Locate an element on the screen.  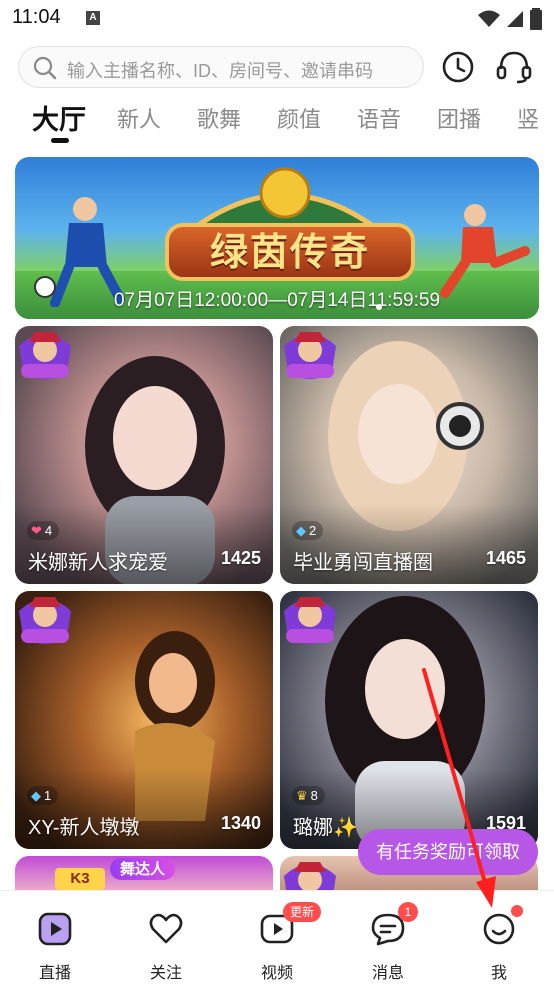
nav-live: 直播 is located at coordinates (55, 937).